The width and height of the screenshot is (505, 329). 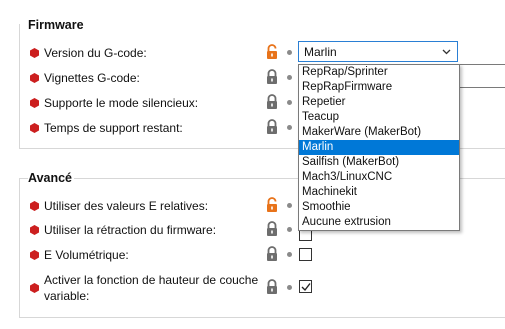 What do you see at coordinates (379, 117) in the screenshot?
I see `dropdown-option: Teacup` at bounding box center [379, 117].